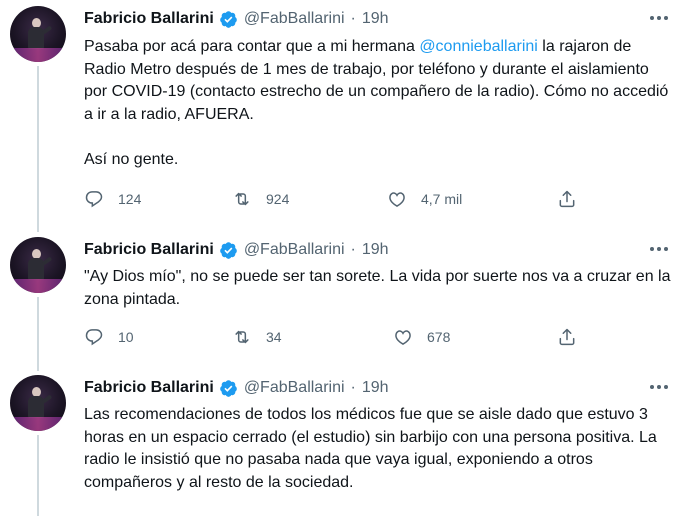 The image size is (681, 516). What do you see at coordinates (131, 159) in the screenshot?
I see `tweet-text-paragraph: Así no gente.` at bounding box center [131, 159].